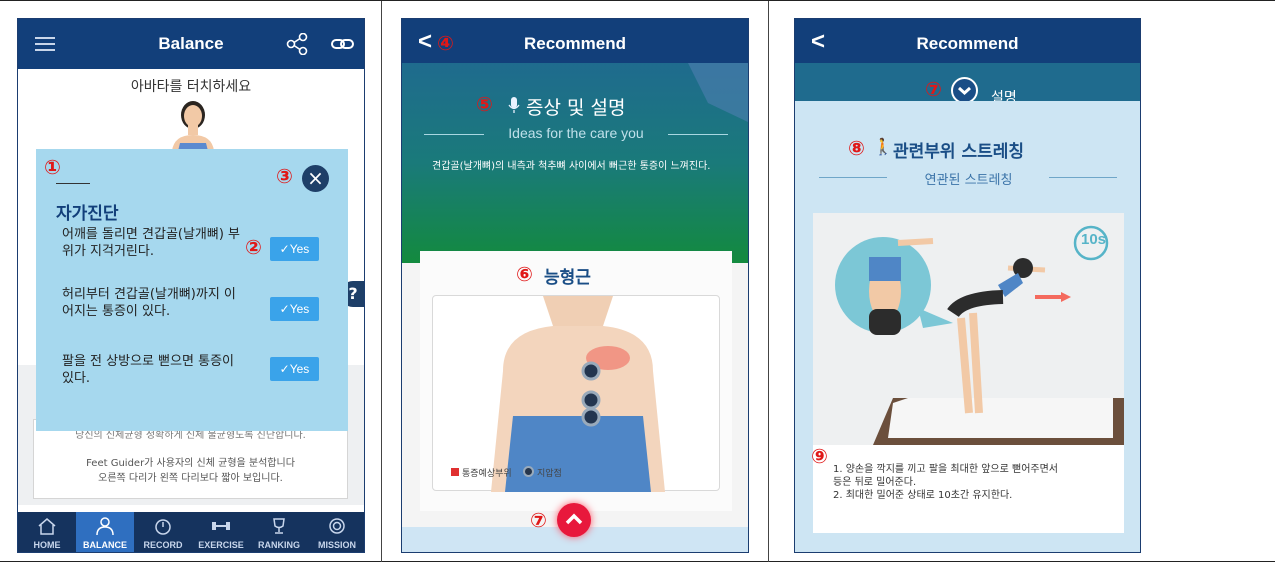 The image size is (1275, 562). What do you see at coordinates (923, 495) in the screenshot?
I see `instruction-2: 2. 최대한 밀어준 상태로 10초간 유지한다.` at bounding box center [923, 495].